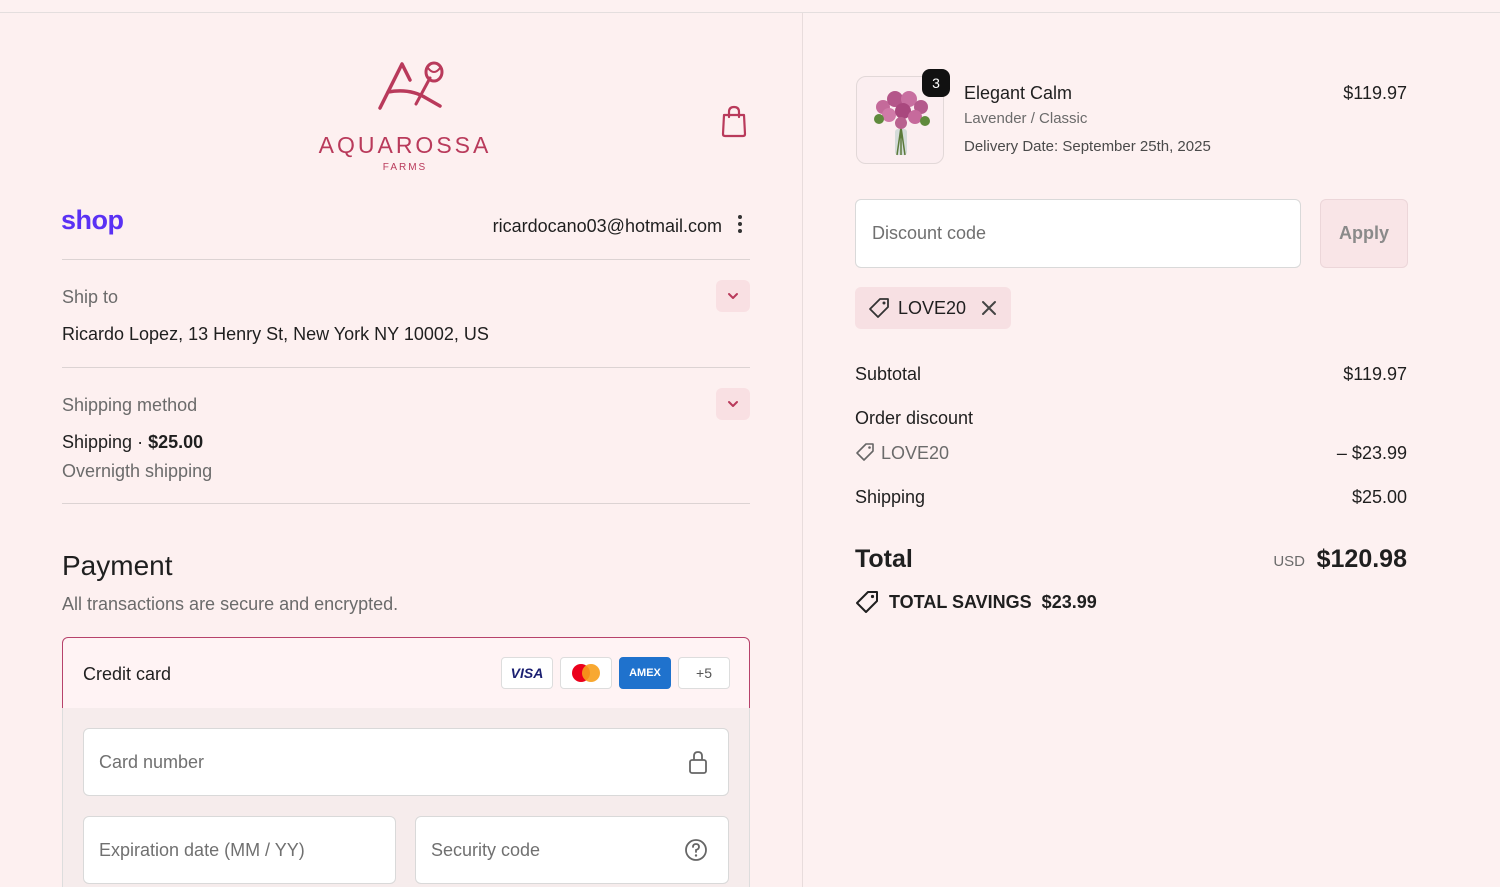 This screenshot has width=1500, height=887. Describe the element at coordinates (1026, 118) in the screenshot. I see `product-variant: Lavender / Classic` at that location.